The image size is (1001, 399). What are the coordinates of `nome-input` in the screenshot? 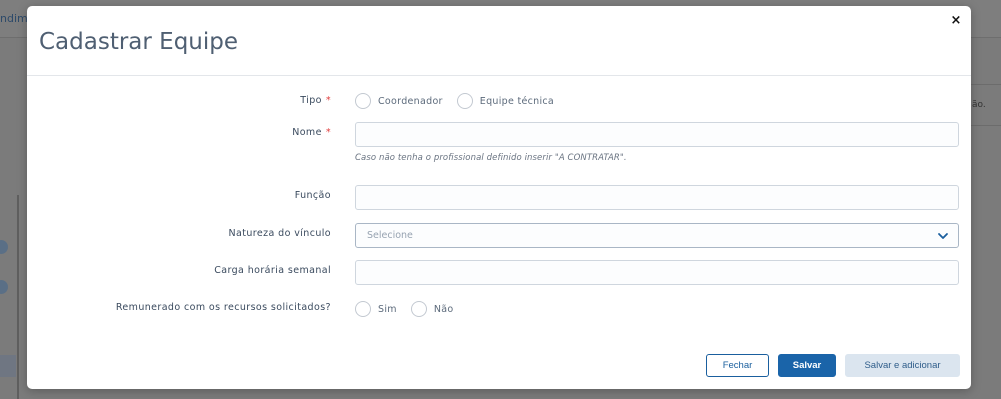 It's located at (657, 134).